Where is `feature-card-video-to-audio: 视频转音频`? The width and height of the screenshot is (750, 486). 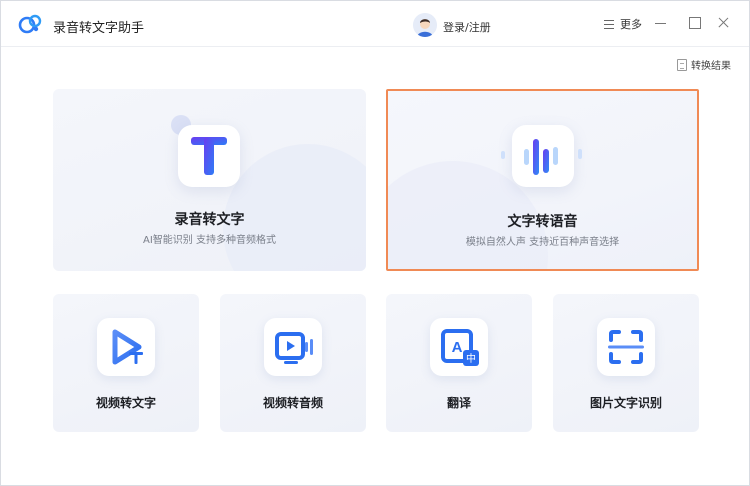
feature-card-video-to-audio: 视频转音频 is located at coordinates (293, 363).